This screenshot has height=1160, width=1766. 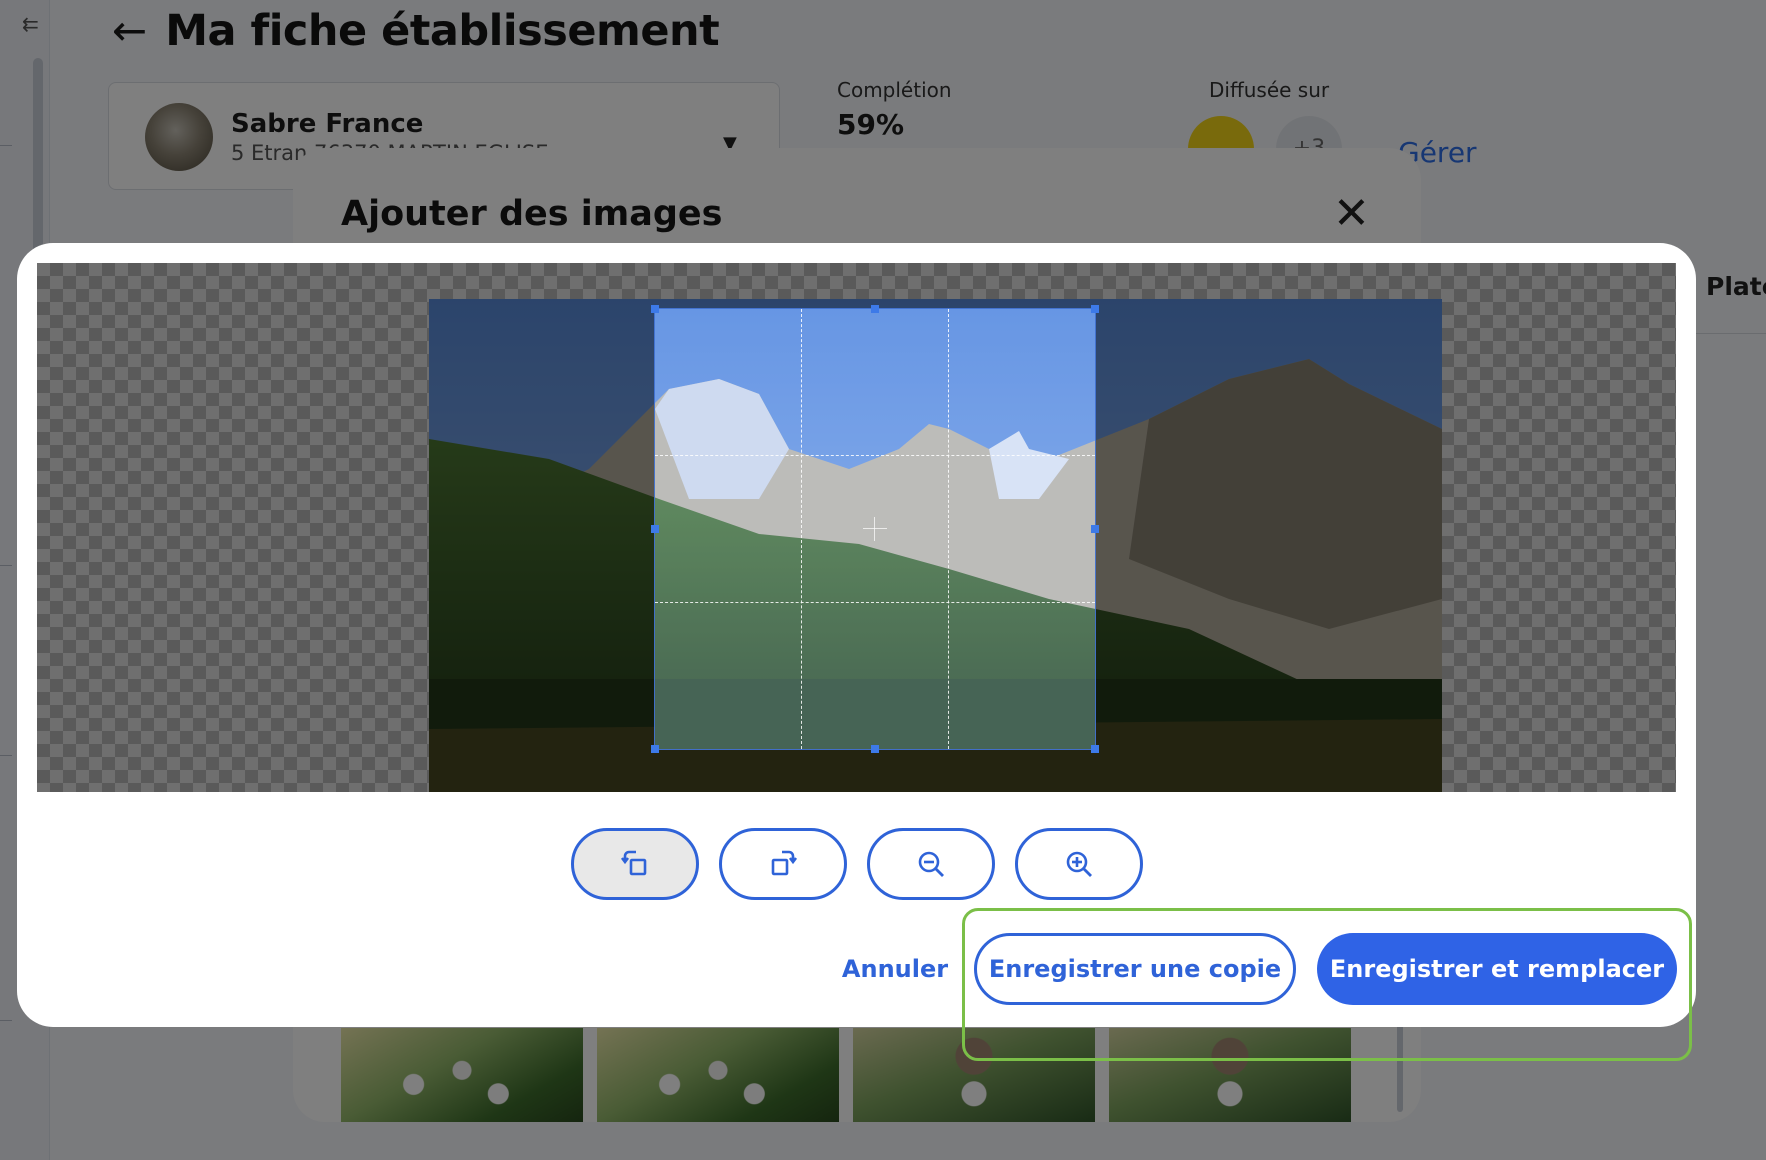 What do you see at coordinates (1135, 969) in the screenshot?
I see `save-copy-button: Enregistrer une copie` at bounding box center [1135, 969].